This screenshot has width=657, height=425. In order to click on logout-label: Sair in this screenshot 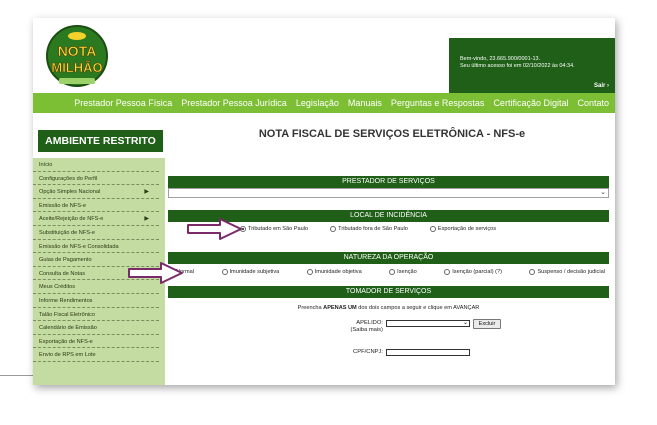, I will do `click(599, 86)`.